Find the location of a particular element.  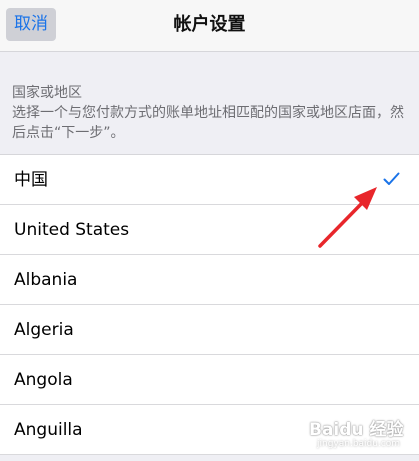

section-title: 国家或地区 is located at coordinates (47, 93).